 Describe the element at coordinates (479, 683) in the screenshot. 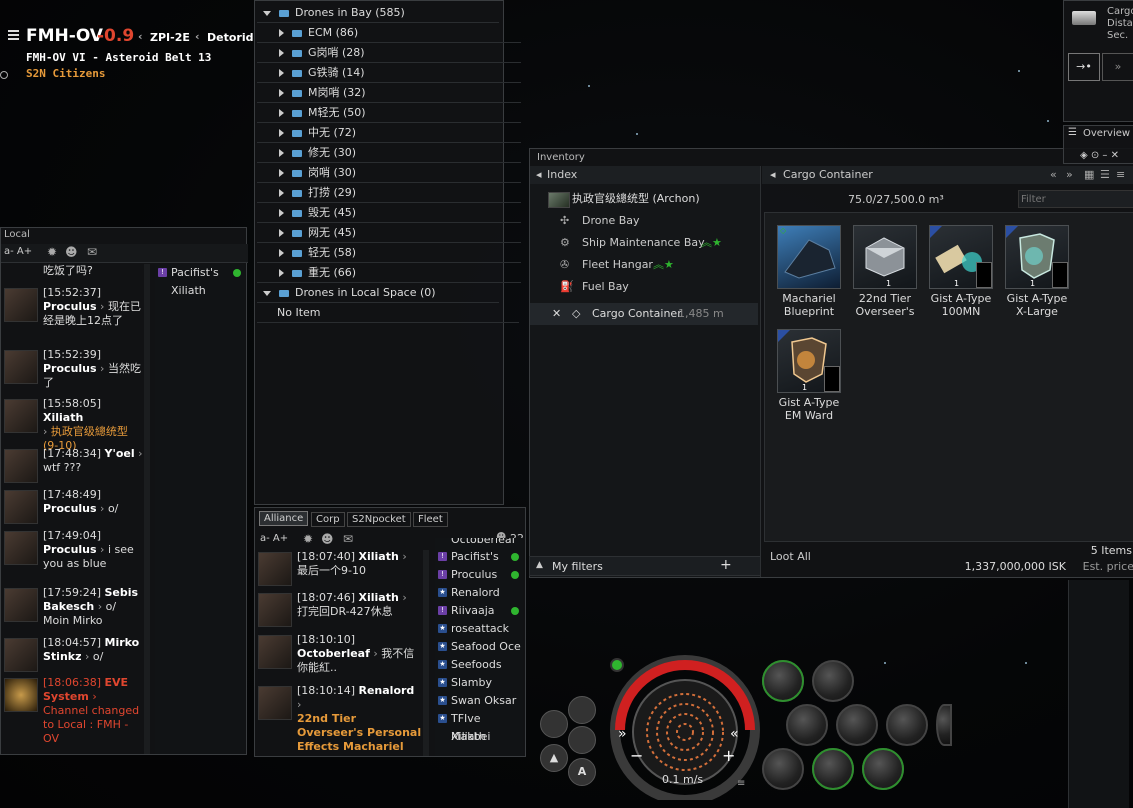

I see `member-item: ★ Slamby` at that location.